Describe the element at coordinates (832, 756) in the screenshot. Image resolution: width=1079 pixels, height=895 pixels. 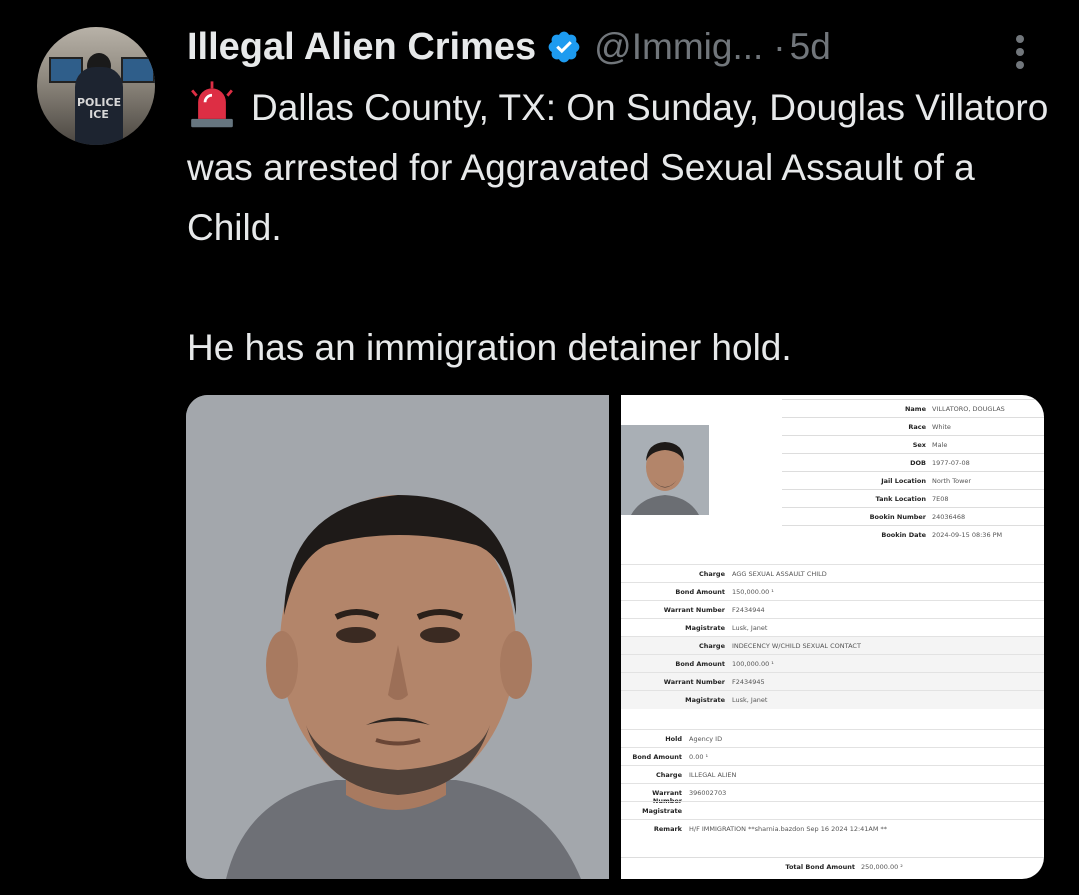
I see `hold-row: Bond Amount 0.00 ¹` at that location.